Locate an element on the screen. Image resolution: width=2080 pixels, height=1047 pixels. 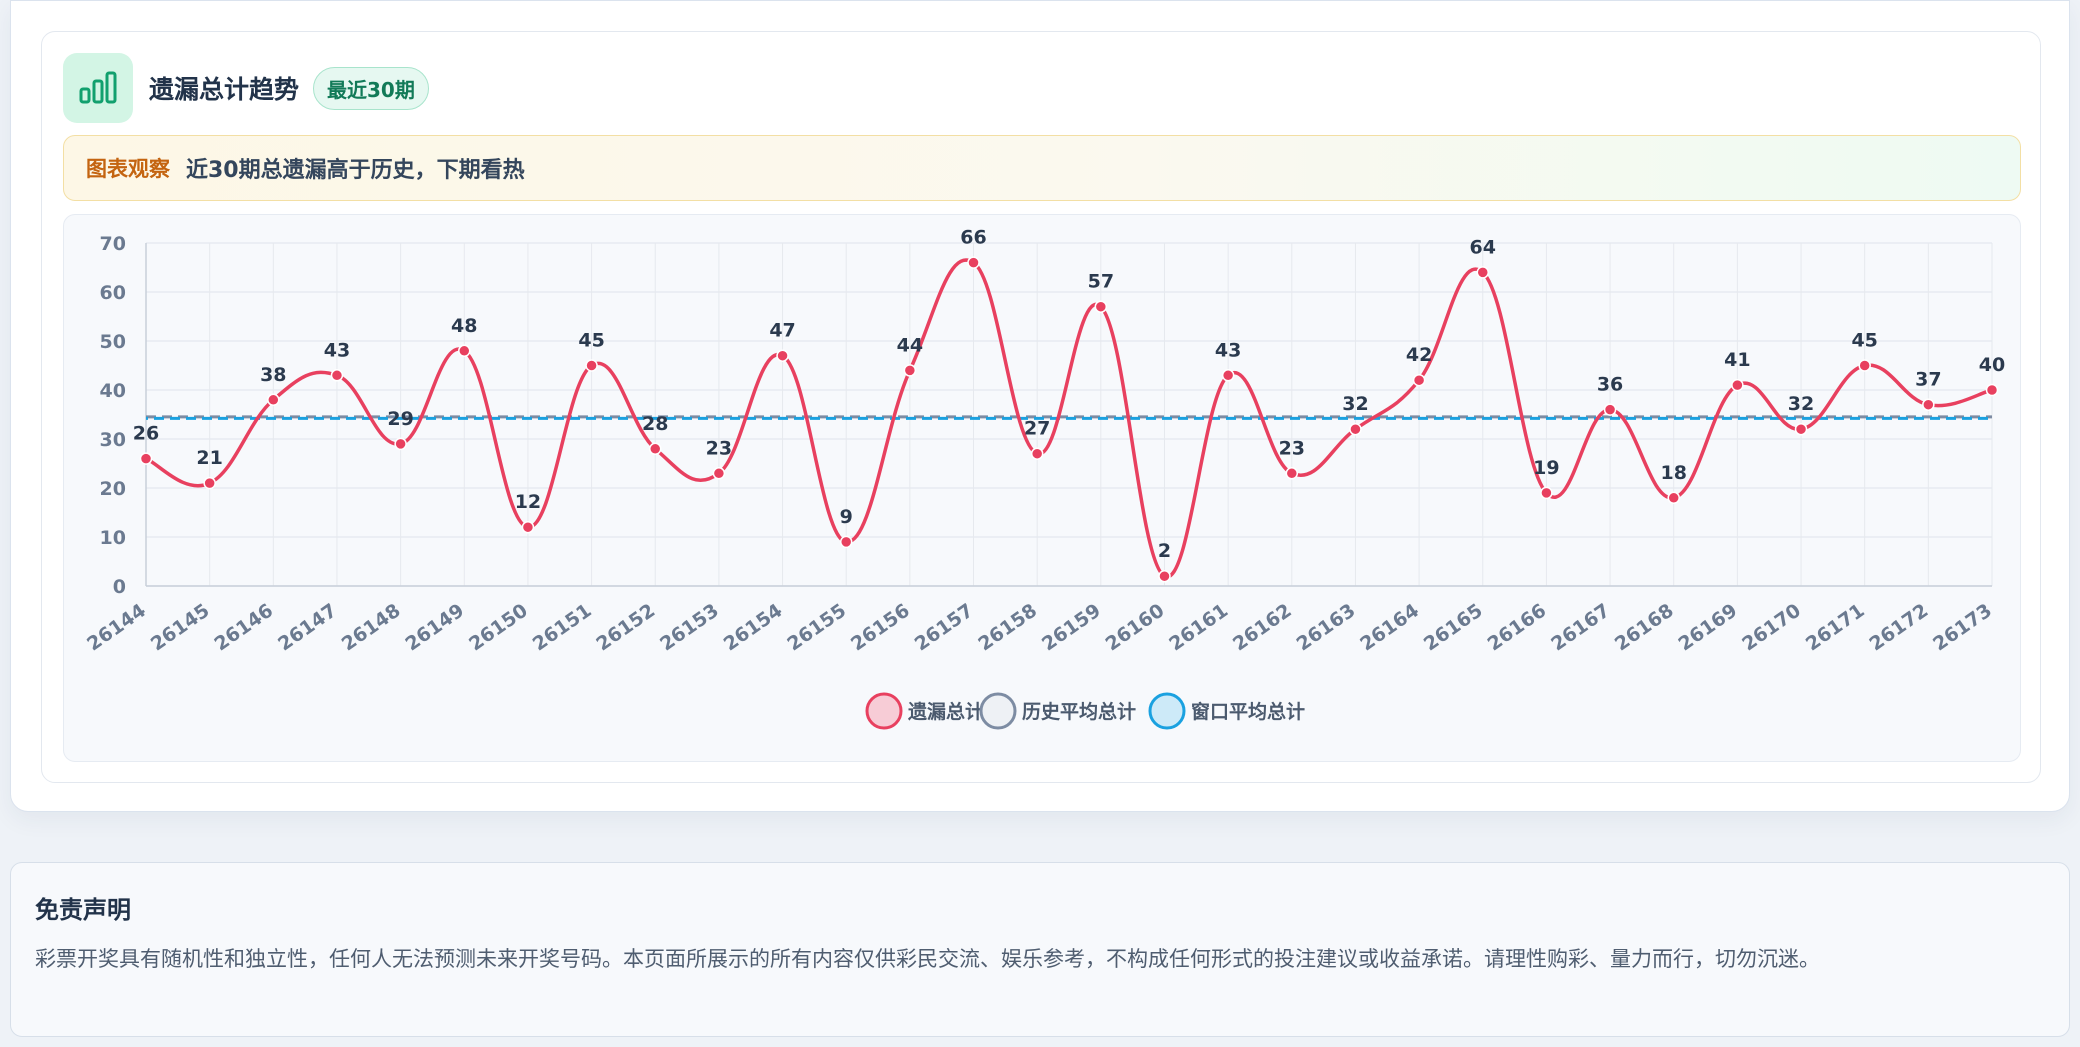
x-tick-label: 26173 is located at coordinates (1962, 628).